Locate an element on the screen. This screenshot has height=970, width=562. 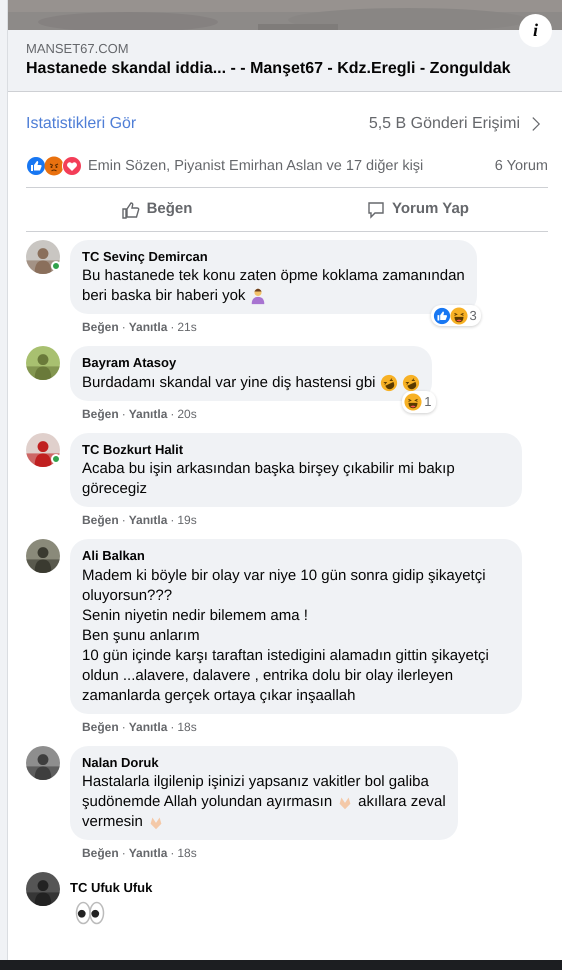
link-domain: MANSET67.COM is located at coordinates (78, 49).